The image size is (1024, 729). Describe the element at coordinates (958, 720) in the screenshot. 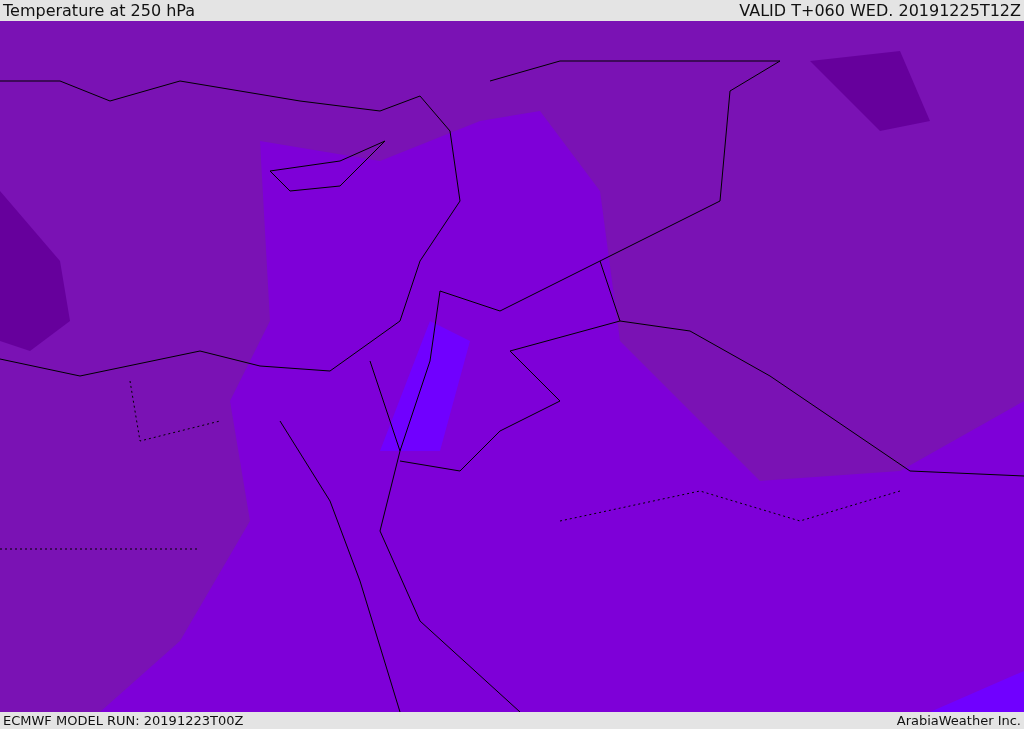

I see `credit-text: ArabiaWeather Inc.` at that location.